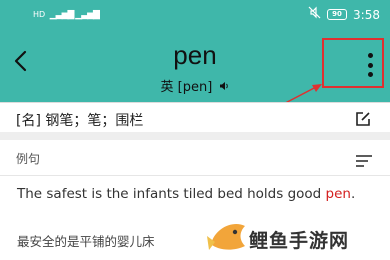  What do you see at coordinates (226, 237) in the screenshot?
I see `fish-logo-icon` at bounding box center [226, 237].